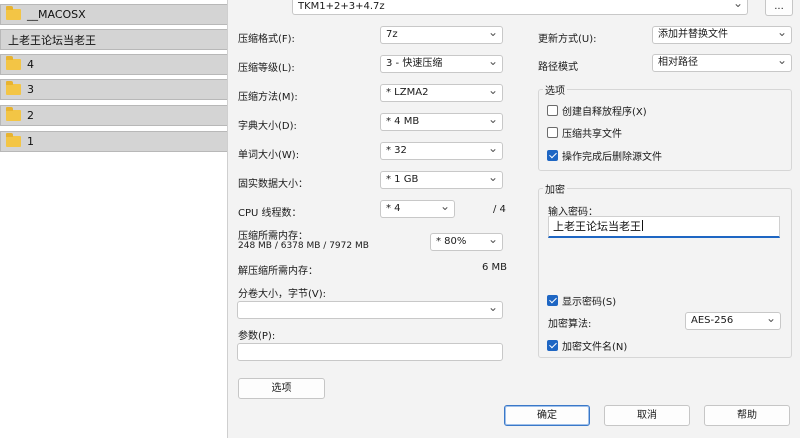  What do you see at coordinates (278, 271) in the screenshot?
I see `decomp-label: 解压缩所需内存：` at bounding box center [278, 271].